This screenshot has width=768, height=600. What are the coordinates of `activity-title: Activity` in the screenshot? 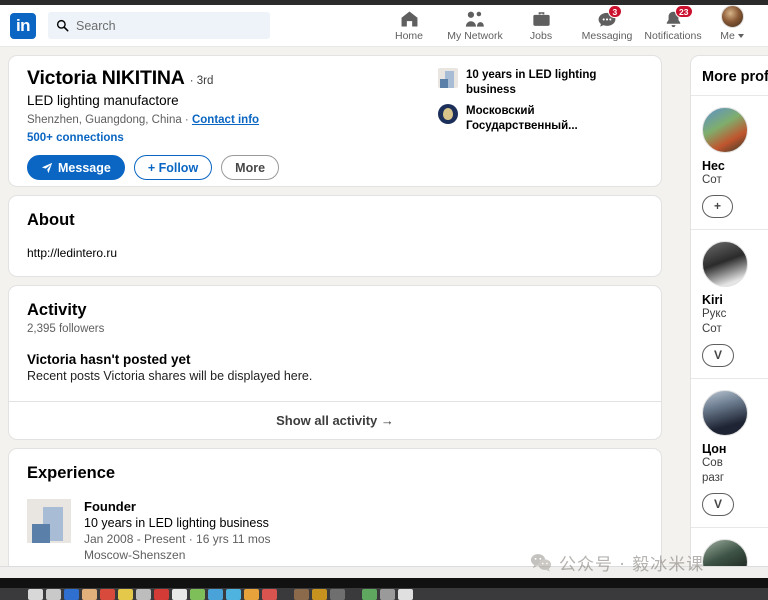 It's located at (57, 310).